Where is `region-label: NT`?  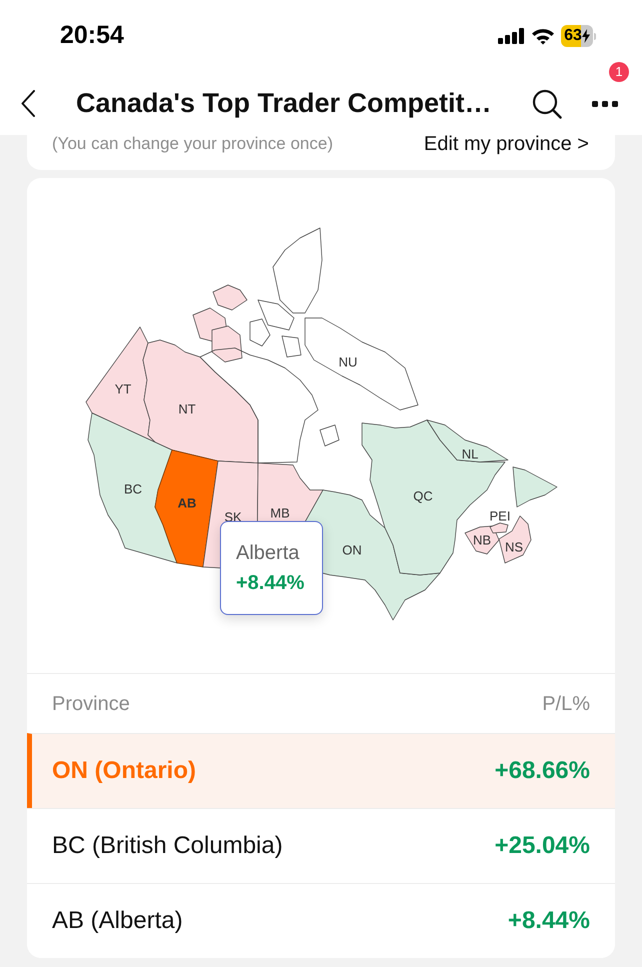 region-label: NT is located at coordinates (187, 409).